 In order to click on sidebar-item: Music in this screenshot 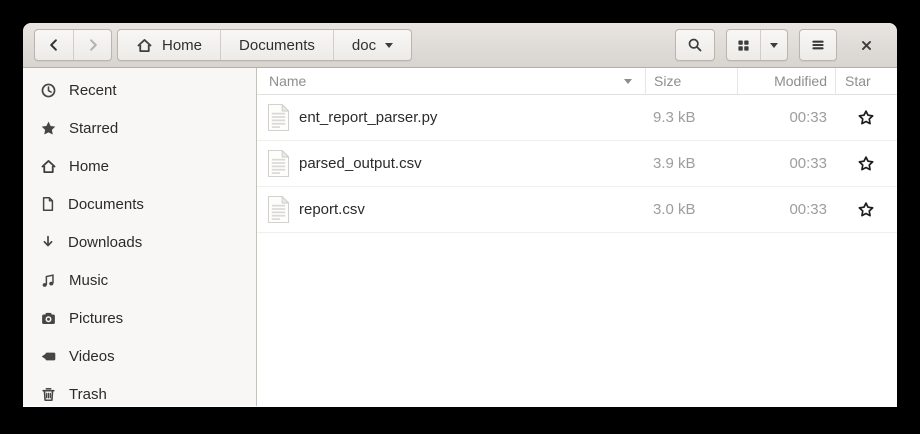, I will do `click(139, 280)`.